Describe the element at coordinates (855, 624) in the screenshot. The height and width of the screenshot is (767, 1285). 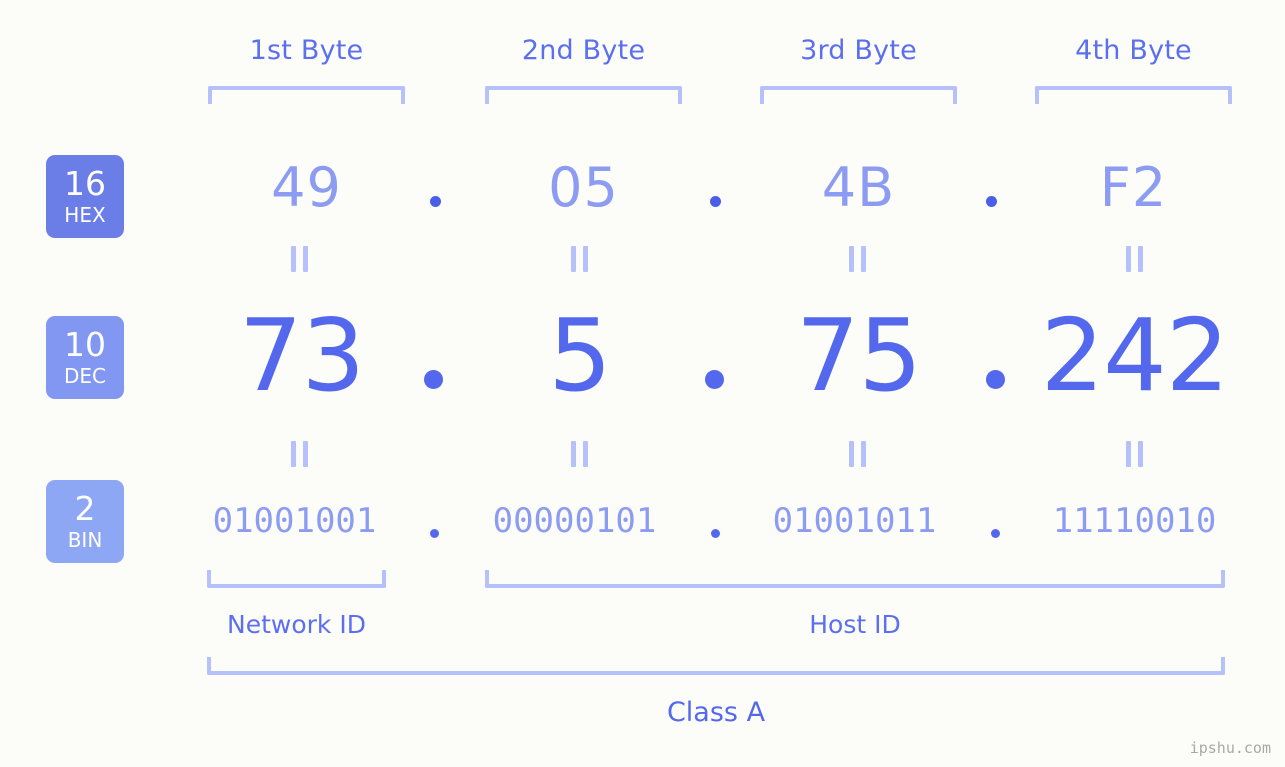
I see `host-id-label: Host ID` at that location.